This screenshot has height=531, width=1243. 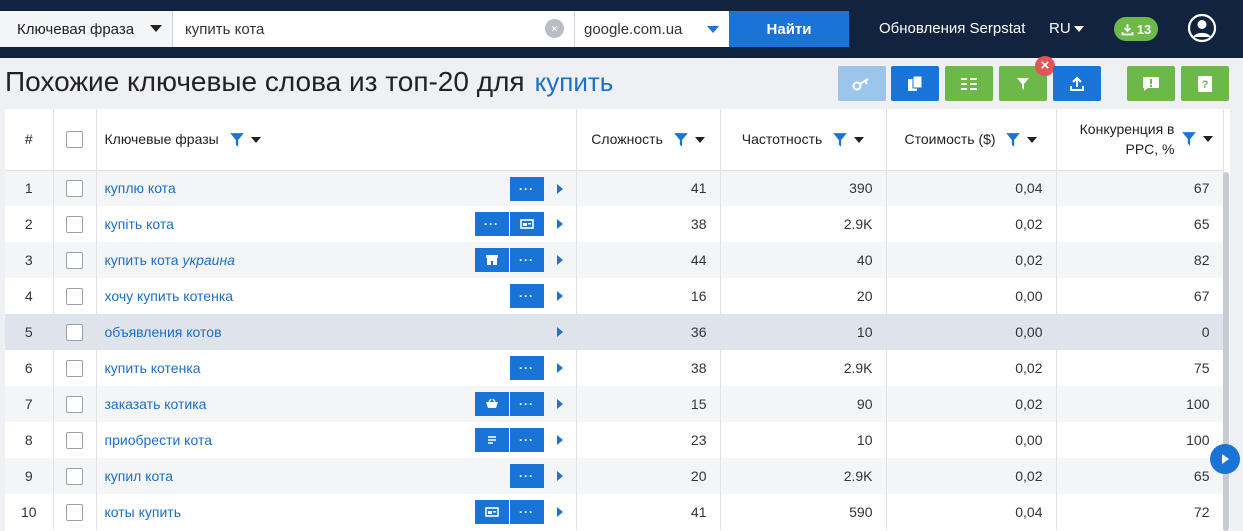 I want to click on keyword-link: купил кота, so click(x=139, y=476).